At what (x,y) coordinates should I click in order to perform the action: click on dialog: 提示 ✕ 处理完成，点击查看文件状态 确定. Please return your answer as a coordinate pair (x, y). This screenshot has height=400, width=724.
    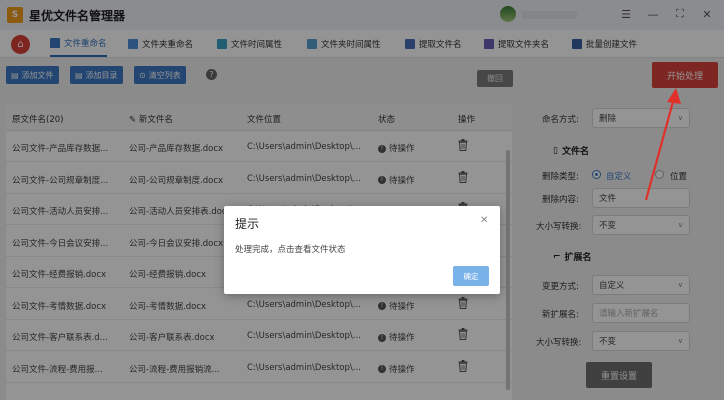
    Looking at the image, I should click on (362, 250).